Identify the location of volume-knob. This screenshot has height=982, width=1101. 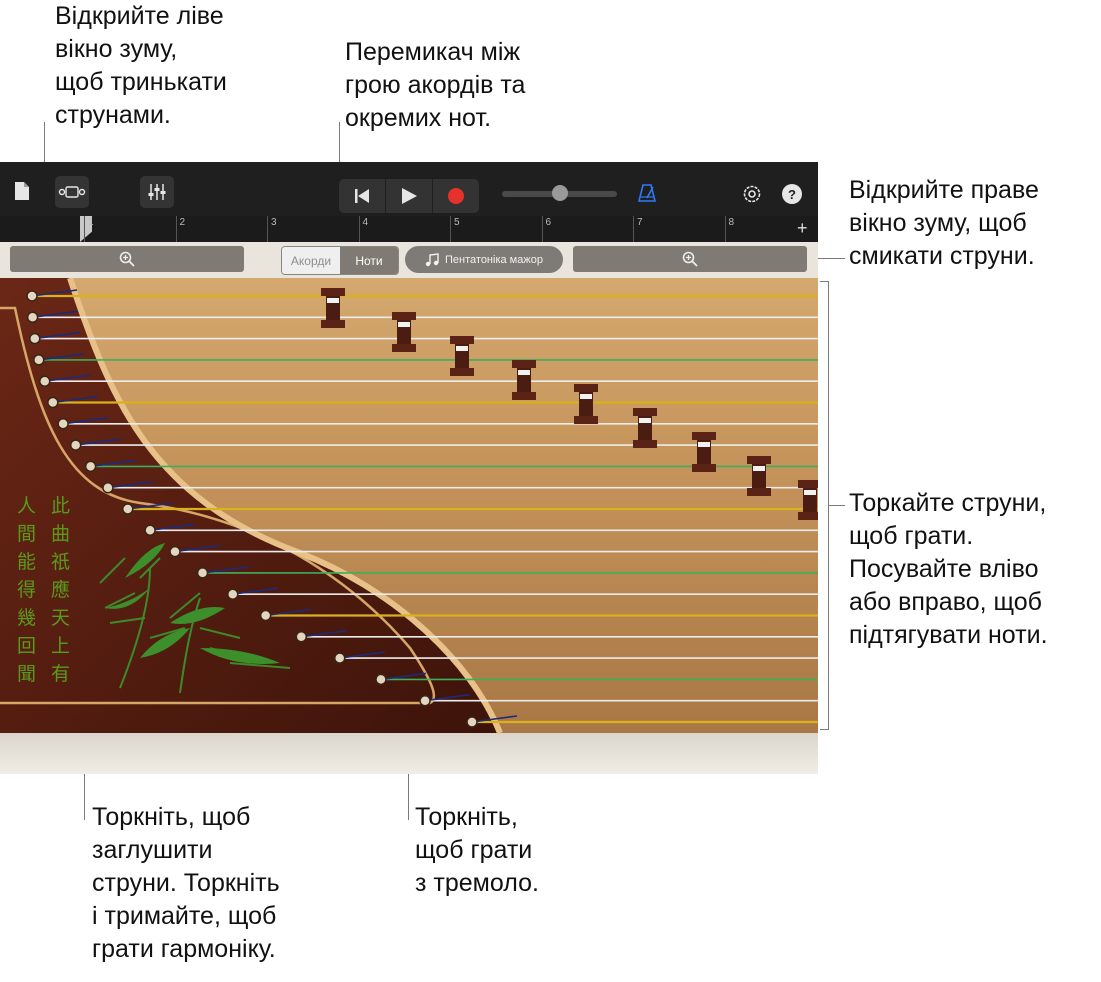
(560, 193).